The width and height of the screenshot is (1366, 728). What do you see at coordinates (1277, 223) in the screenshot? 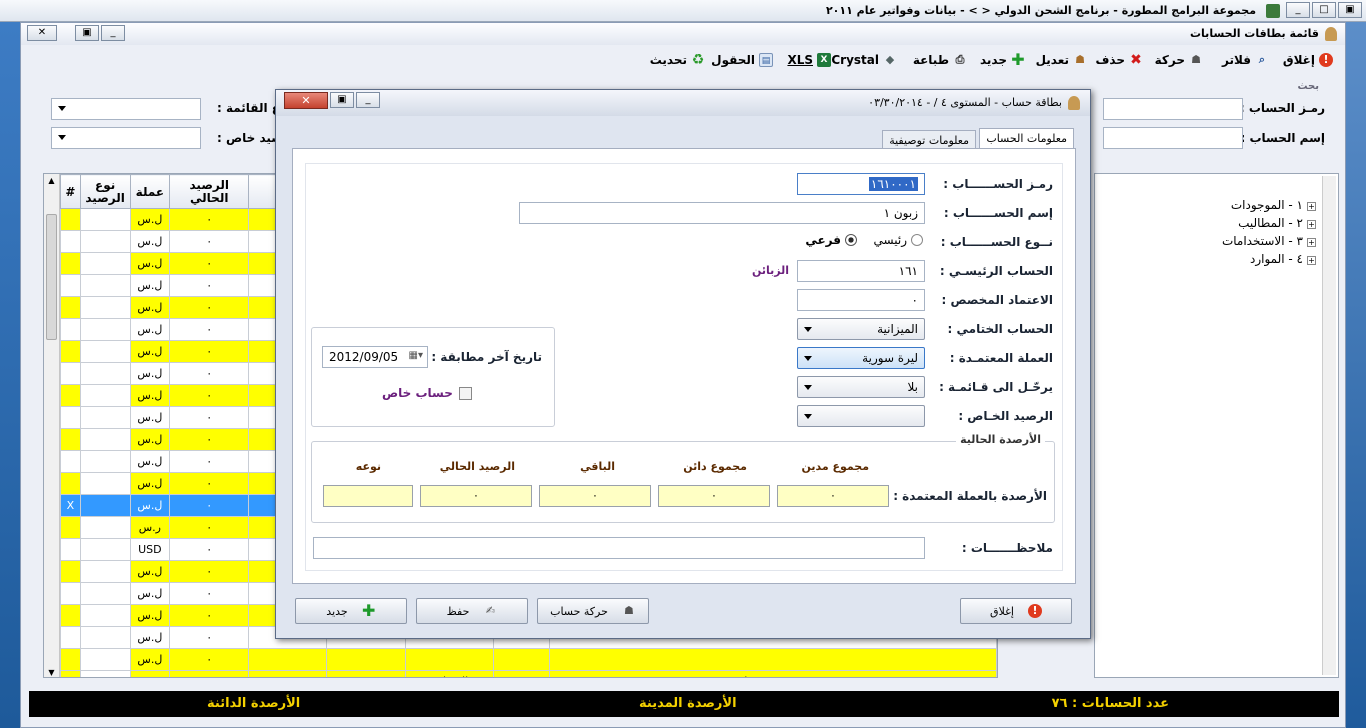
I see `tree-item-liabilities: +٢ - المطاليب` at bounding box center [1277, 223].